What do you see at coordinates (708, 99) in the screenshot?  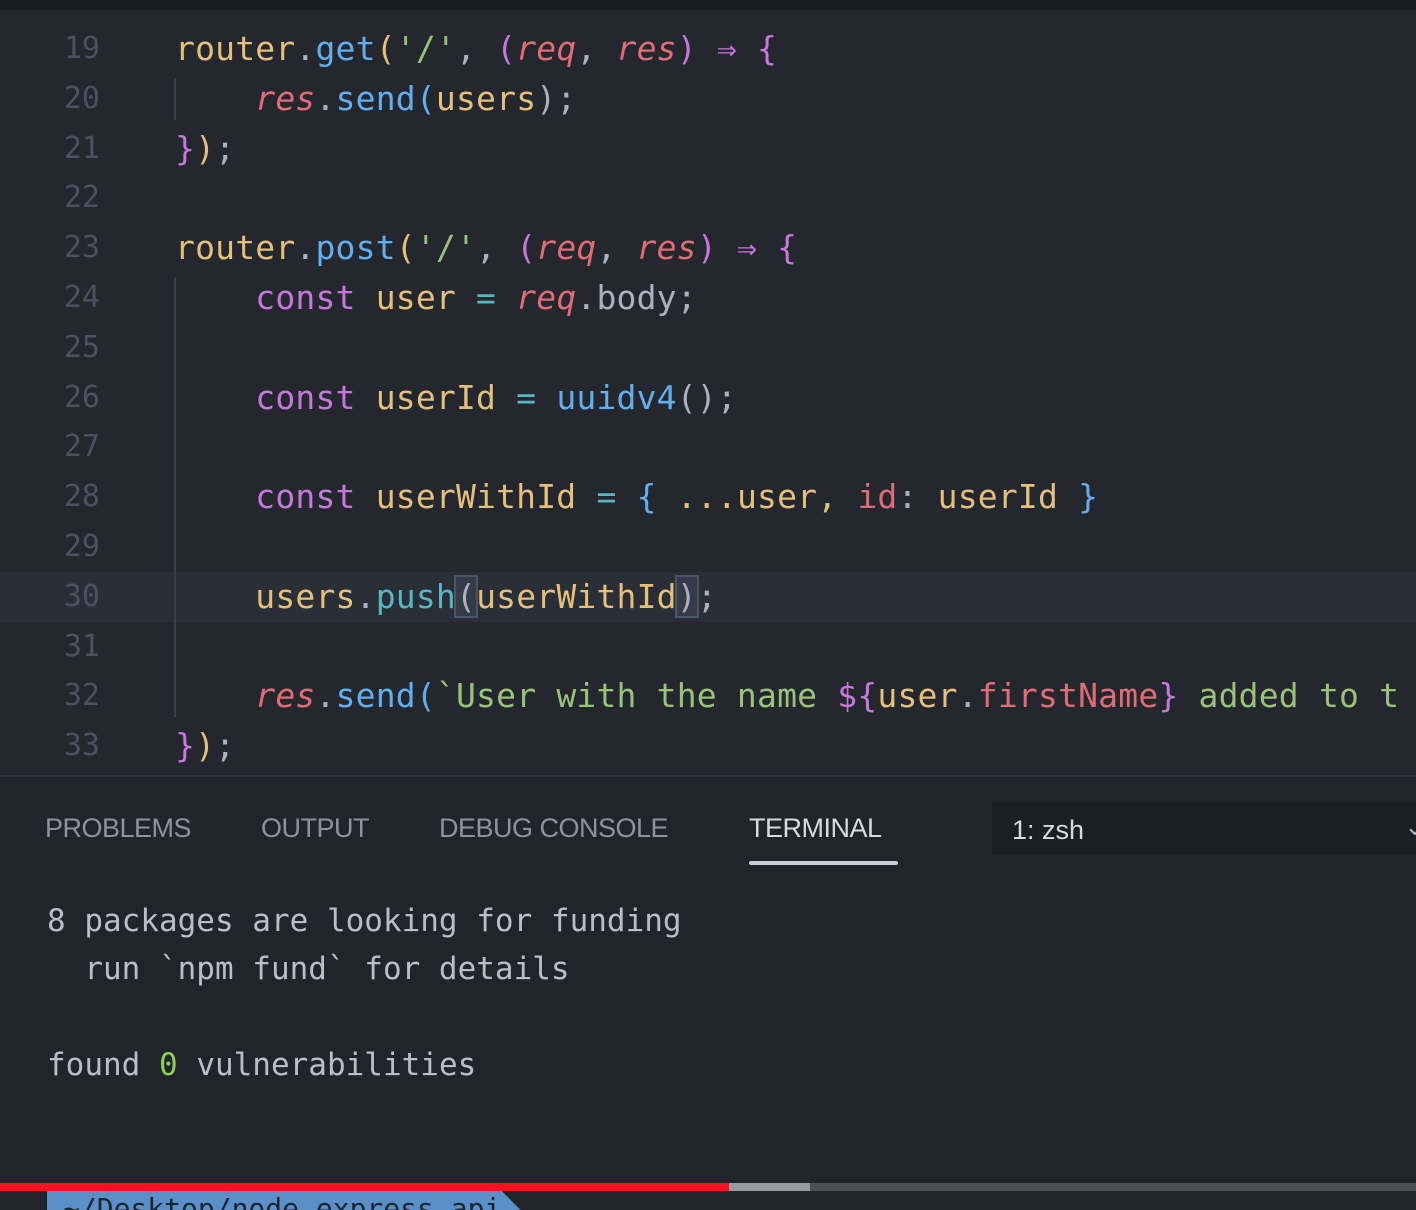 I see `code-line: 20 res.send(users);` at bounding box center [708, 99].